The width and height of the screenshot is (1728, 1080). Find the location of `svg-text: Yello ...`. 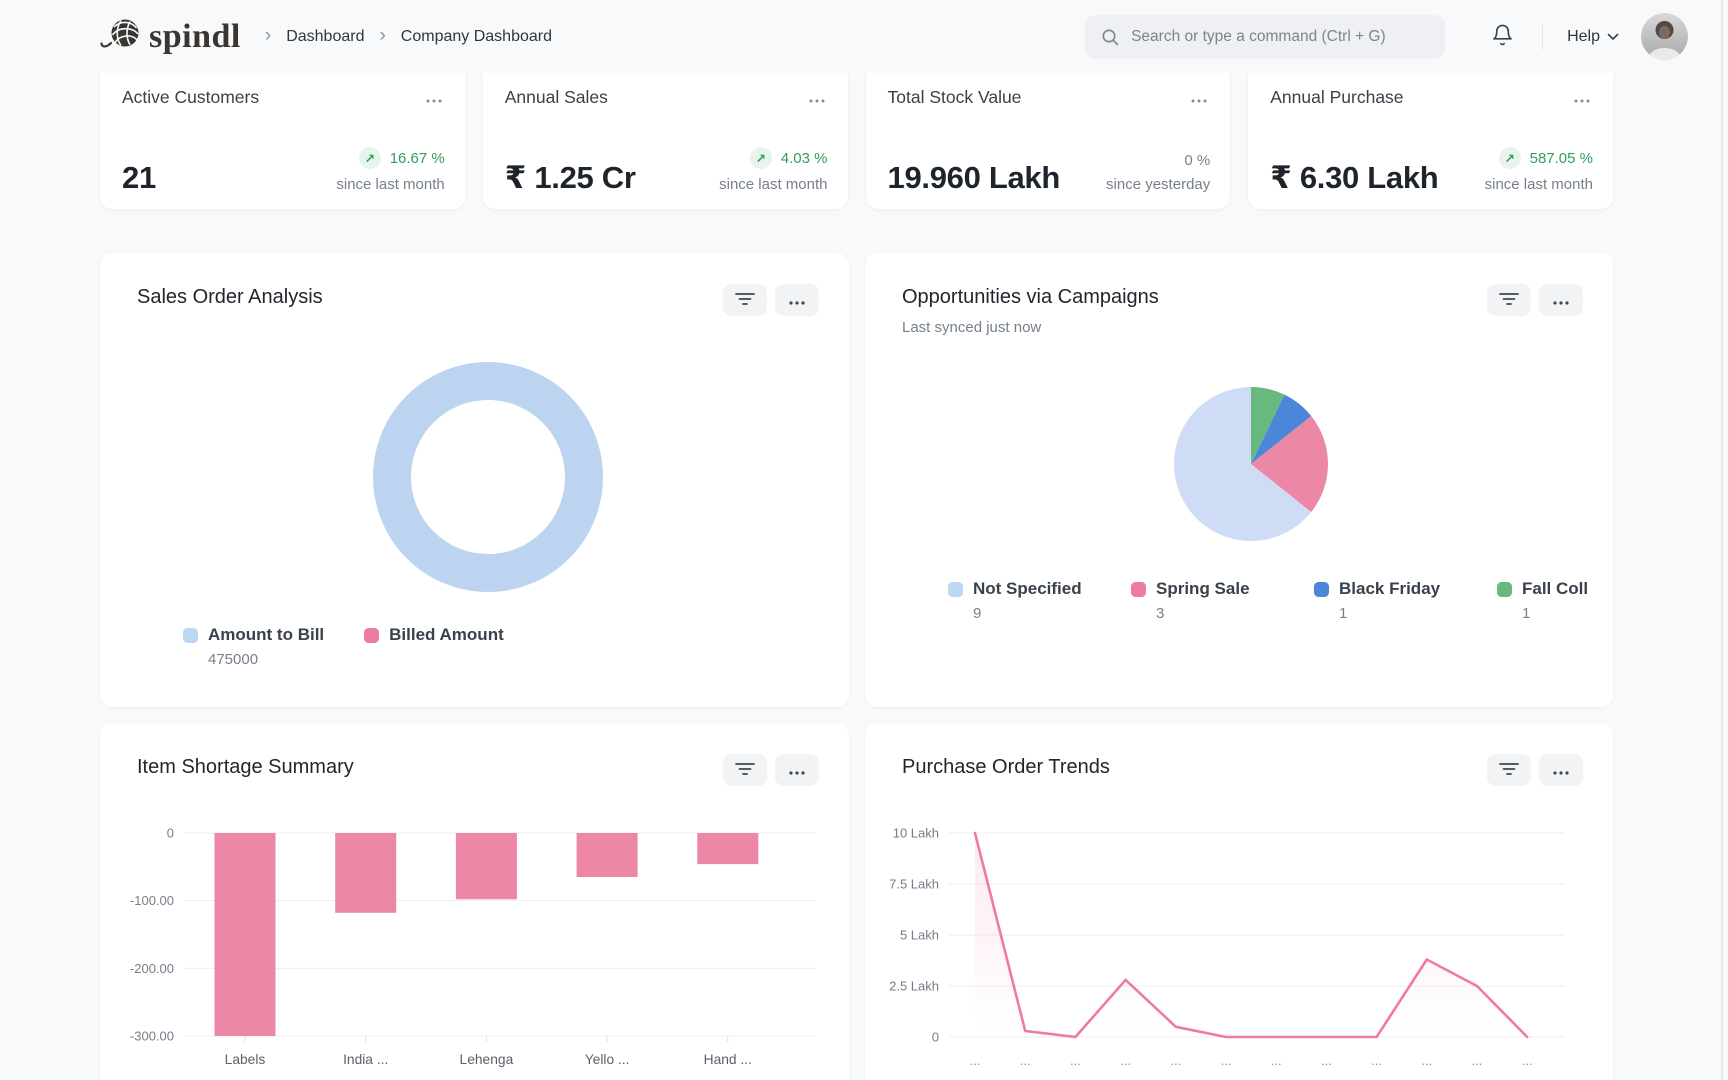

svg-text: Yello ... is located at coordinates (607, 1059).